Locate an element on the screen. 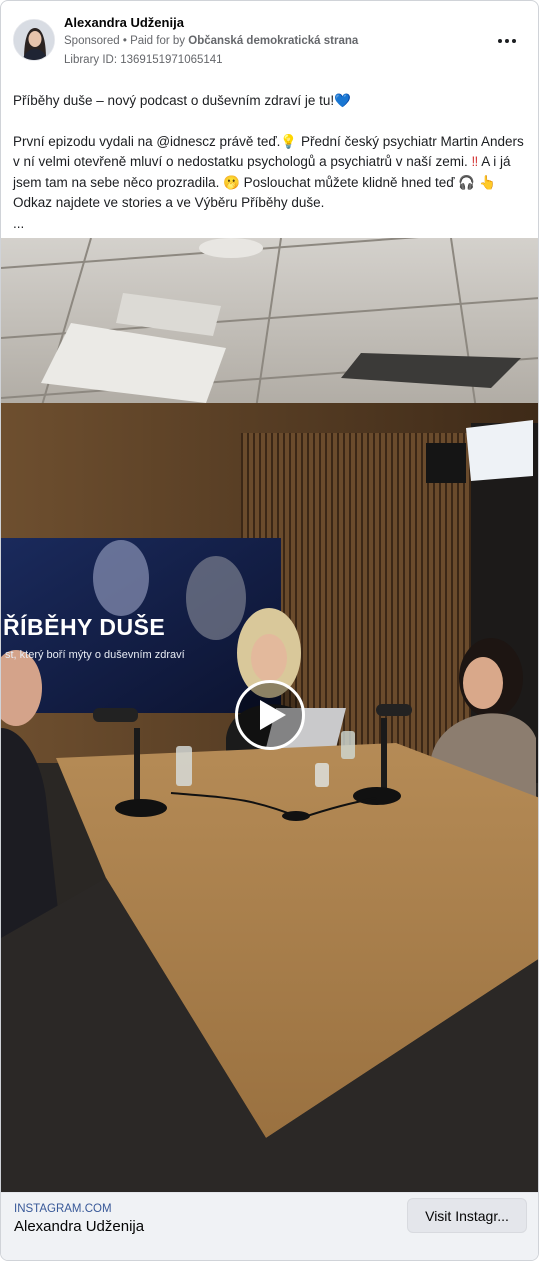 The width and height of the screenshot is (539, 1261). sponsored-label: Sponsored is located at coordinates (92, 41).